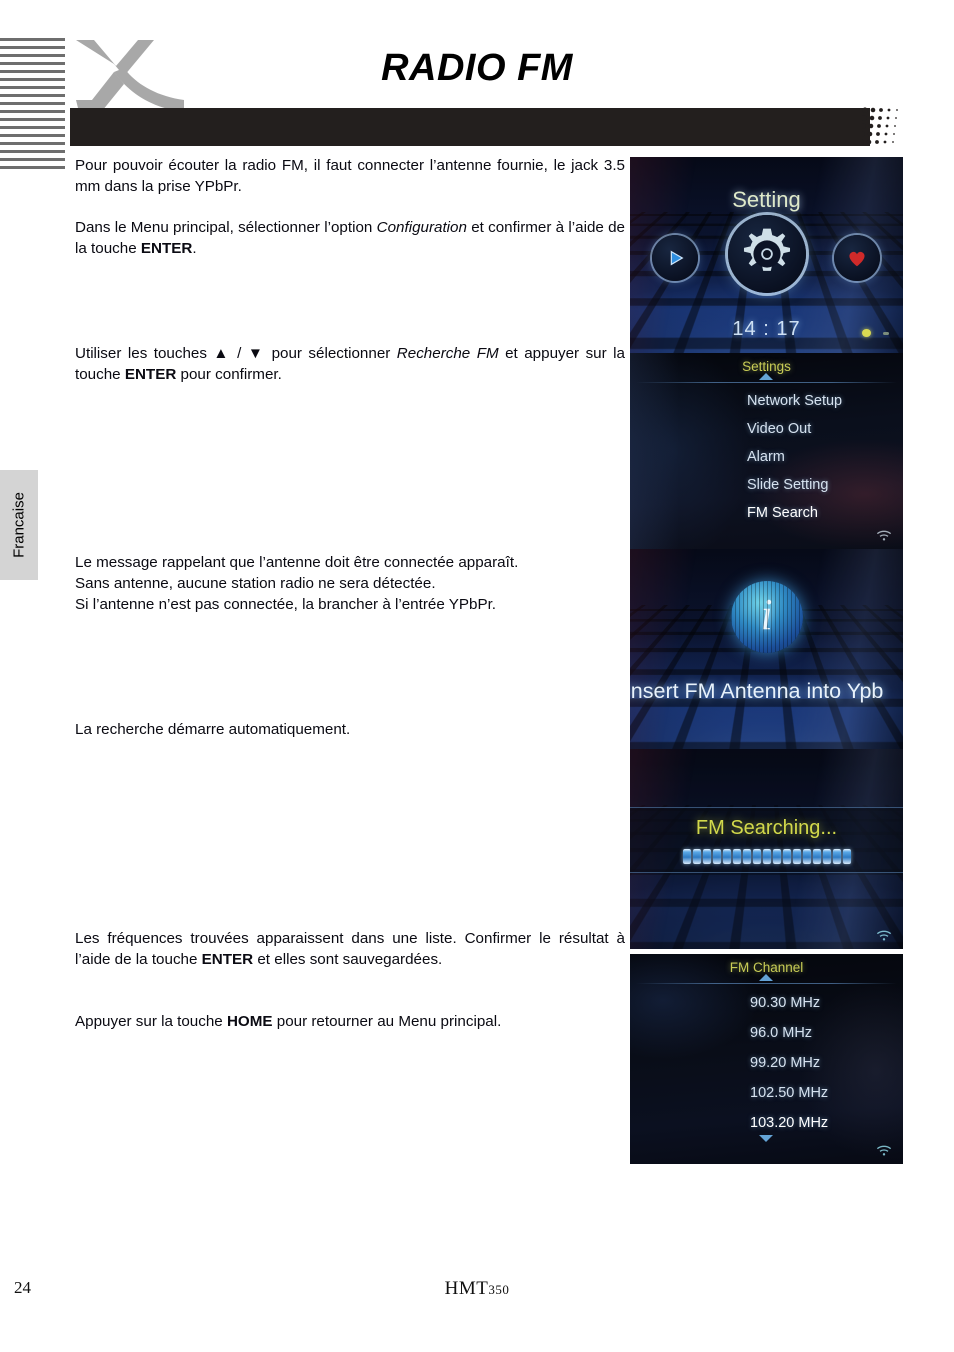 Image resolution: width=954 pixels, height=1352 pixels. Describe the element at coordinates (766, 967) in the screenshot. I see `fm-channel-header: FM Channel` at that location.